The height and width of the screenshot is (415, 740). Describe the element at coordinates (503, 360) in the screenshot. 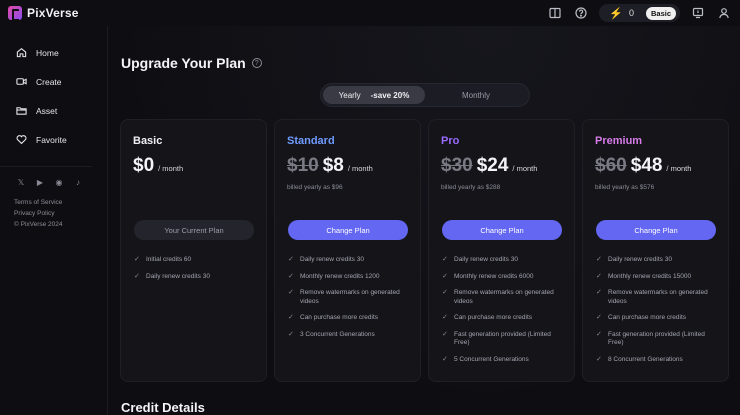

I see `list-item: ✓ 5 Concurrent Generations` at that location.